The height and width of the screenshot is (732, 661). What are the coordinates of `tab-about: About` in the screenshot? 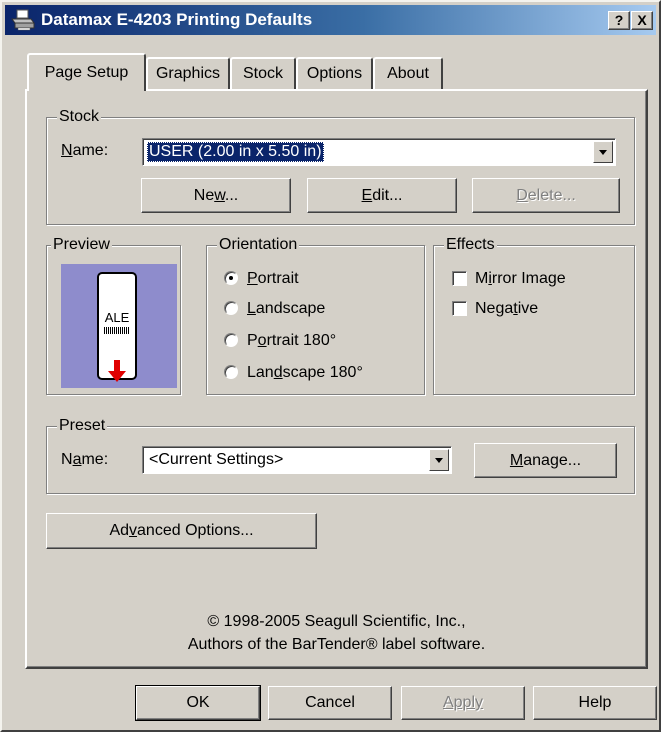 It's located at (408, 73).